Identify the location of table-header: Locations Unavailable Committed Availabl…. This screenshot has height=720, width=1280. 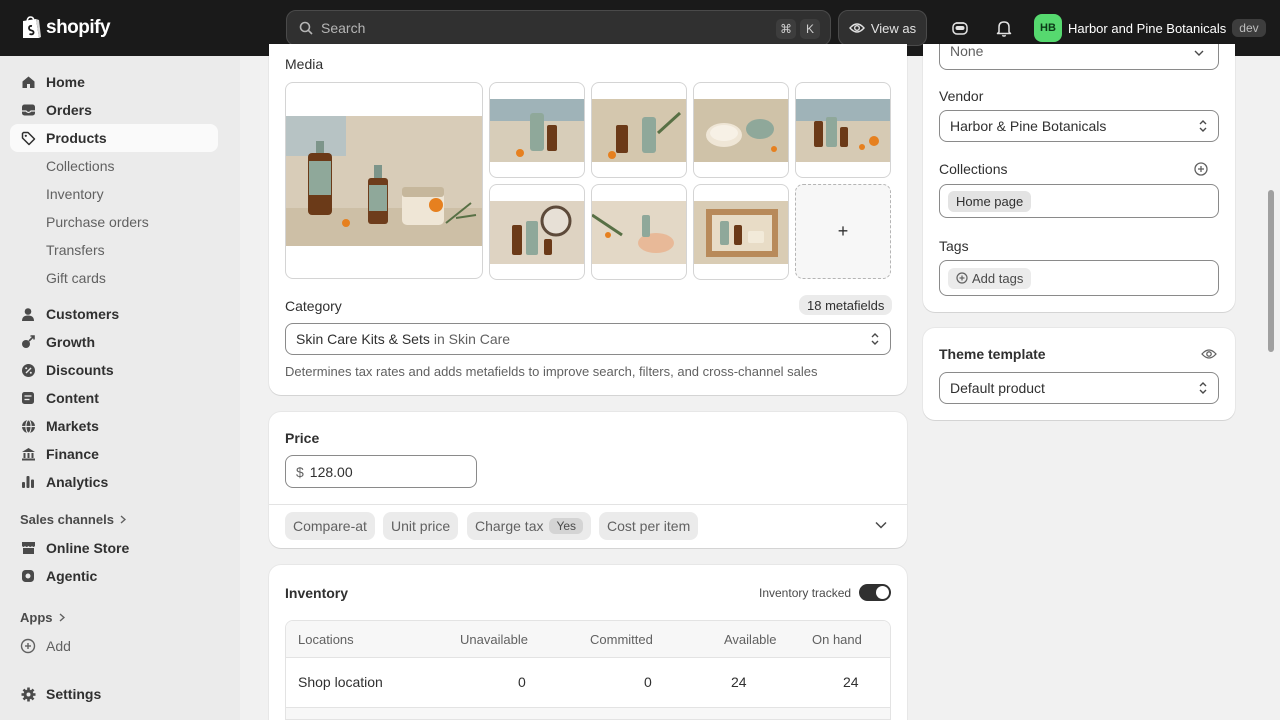
(588, 639).